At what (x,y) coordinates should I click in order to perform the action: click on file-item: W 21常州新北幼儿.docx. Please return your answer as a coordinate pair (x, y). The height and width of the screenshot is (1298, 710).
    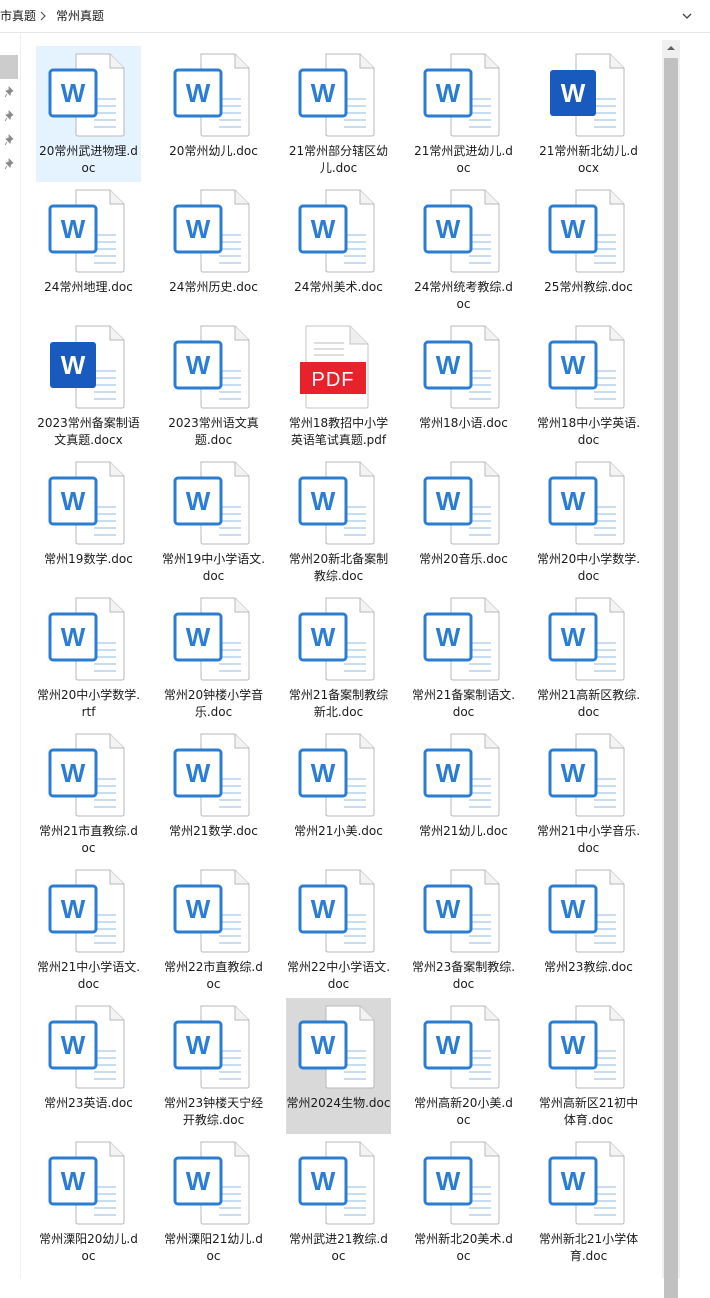
    Looking at the image, I should click on (588, 114).